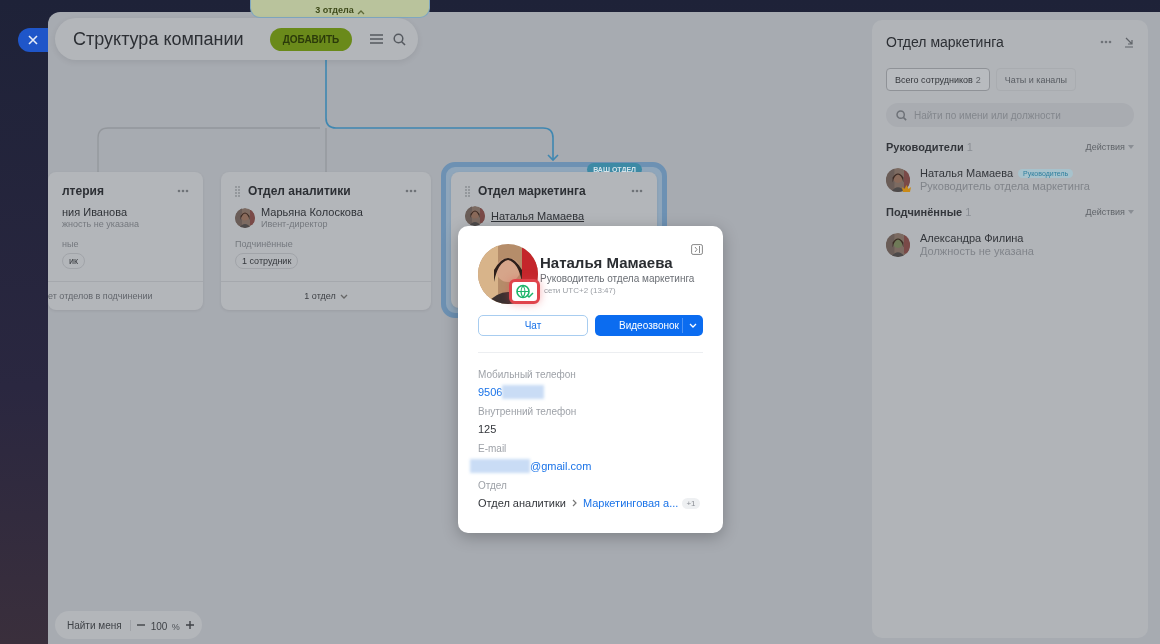 This screenshot has height=644, width=1160. I want to click on department-path-item: Отдел аналитики, so click(522, 503).